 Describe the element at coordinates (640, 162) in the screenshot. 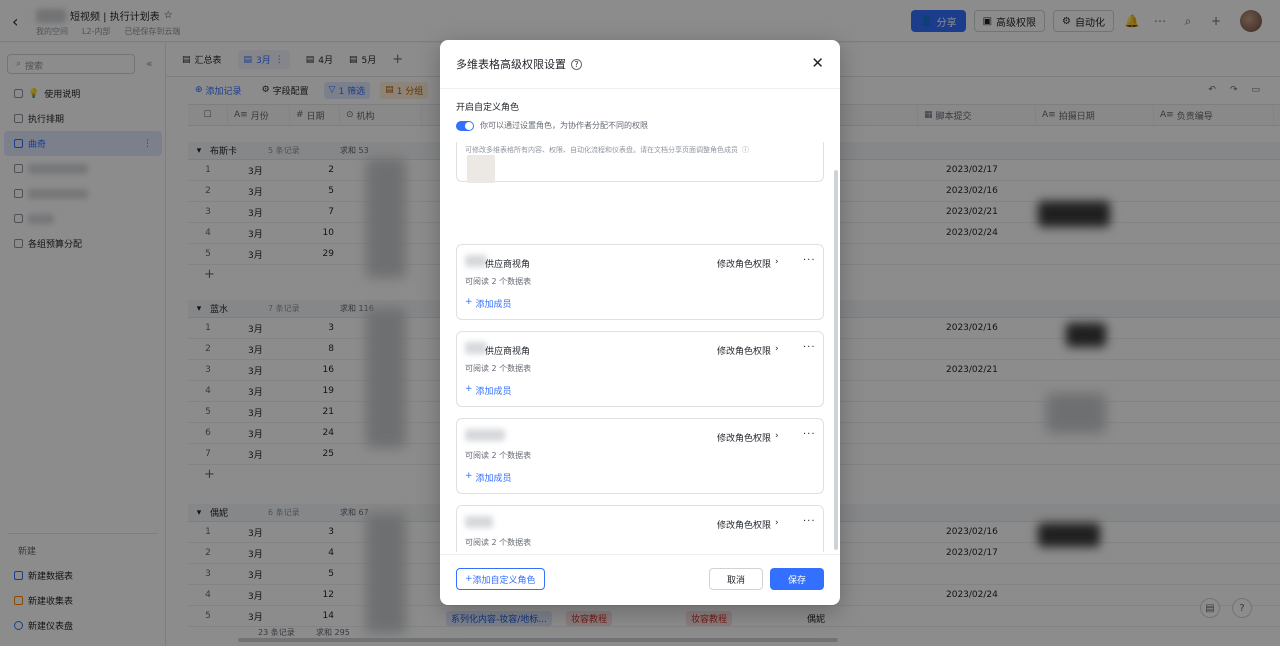

I see `role-card-admin: 可修改多维表格所有内容、权限、自动化流程和仪表盘。请在文档分享页面调整角色成员 ⓘ` at that location.